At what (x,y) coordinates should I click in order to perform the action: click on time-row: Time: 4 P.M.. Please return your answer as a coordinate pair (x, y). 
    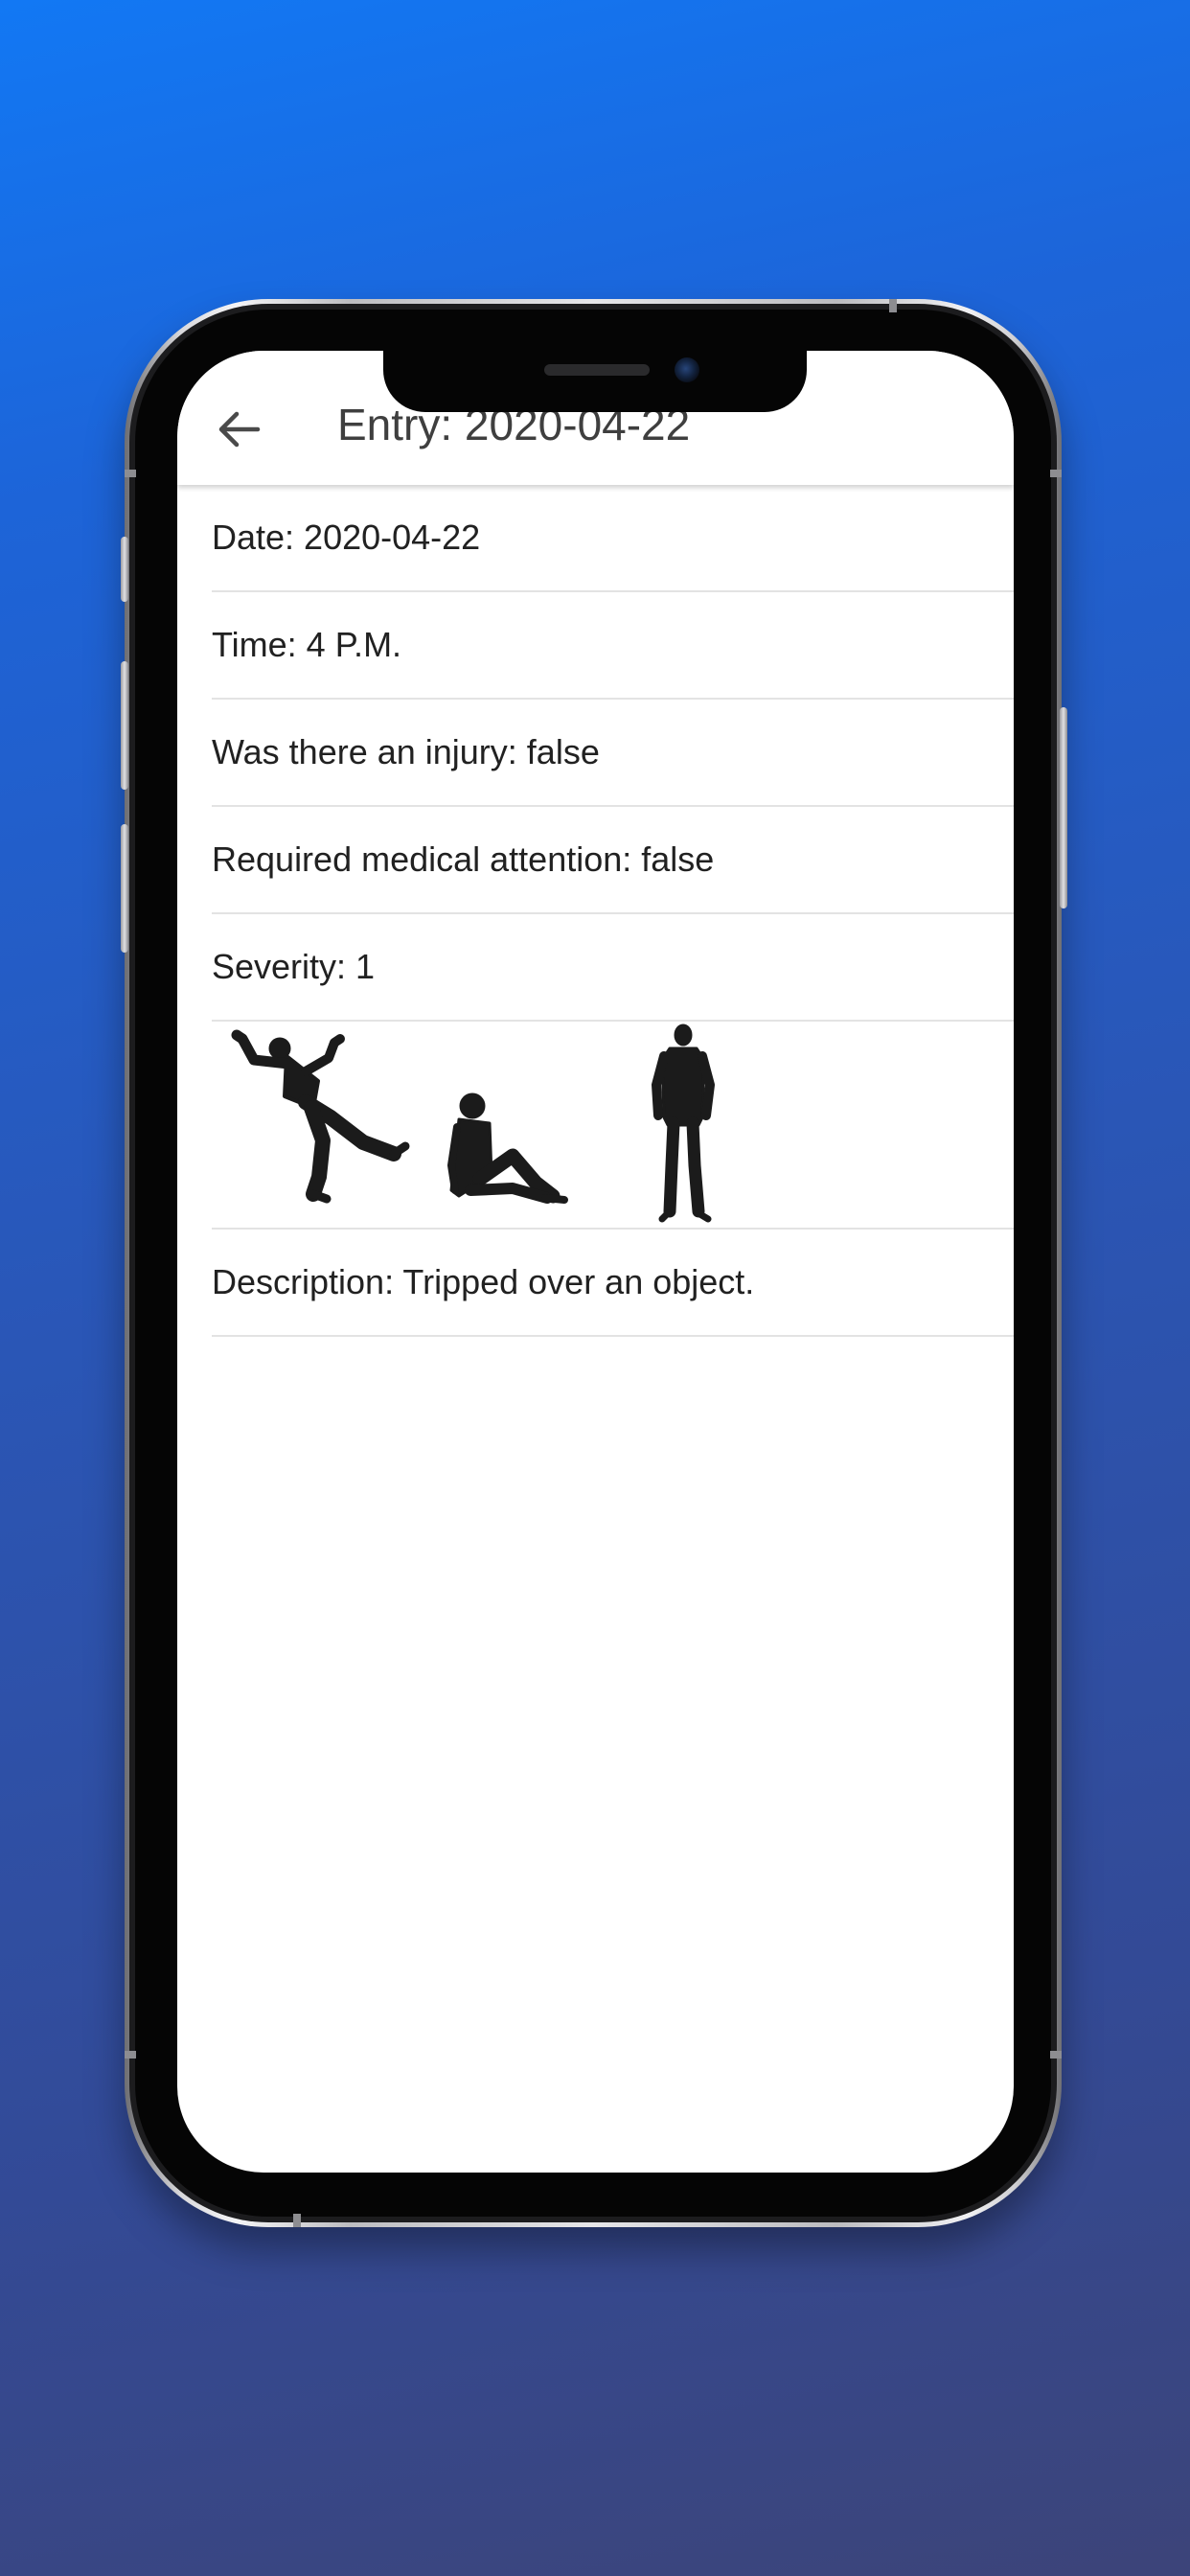
    Looking at the image, I should click on (613, 646).